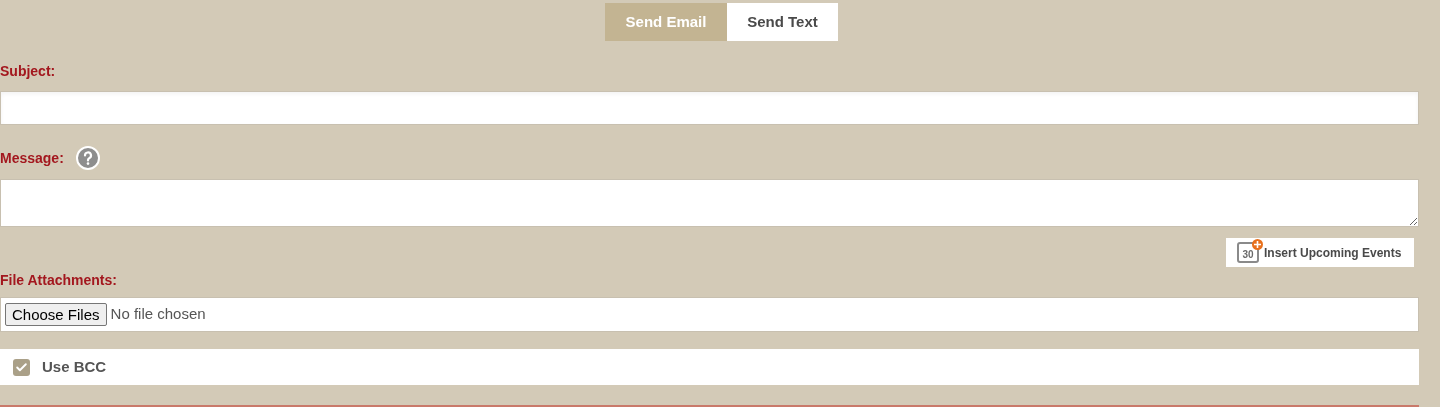  I want to click on check-icon, so click(21, 367).